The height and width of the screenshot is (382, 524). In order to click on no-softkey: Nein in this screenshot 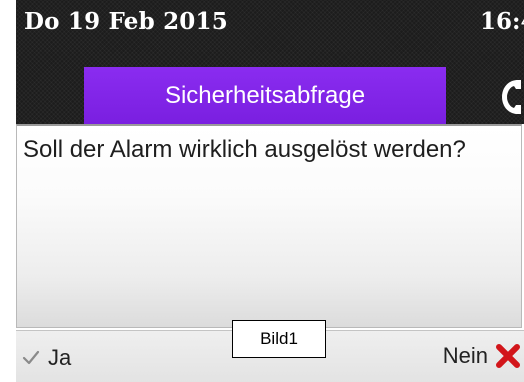, I will do `click(481, 356)`.